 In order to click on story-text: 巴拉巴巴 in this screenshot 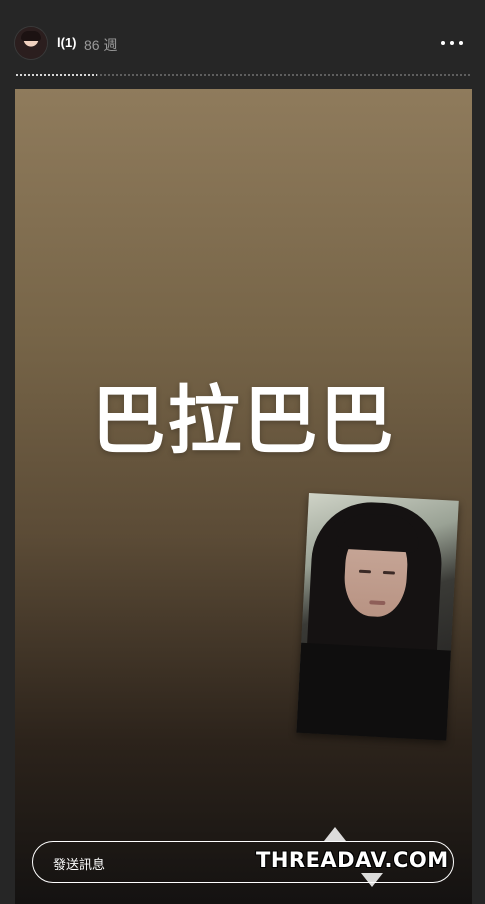, I will do `click(243, 421)`.